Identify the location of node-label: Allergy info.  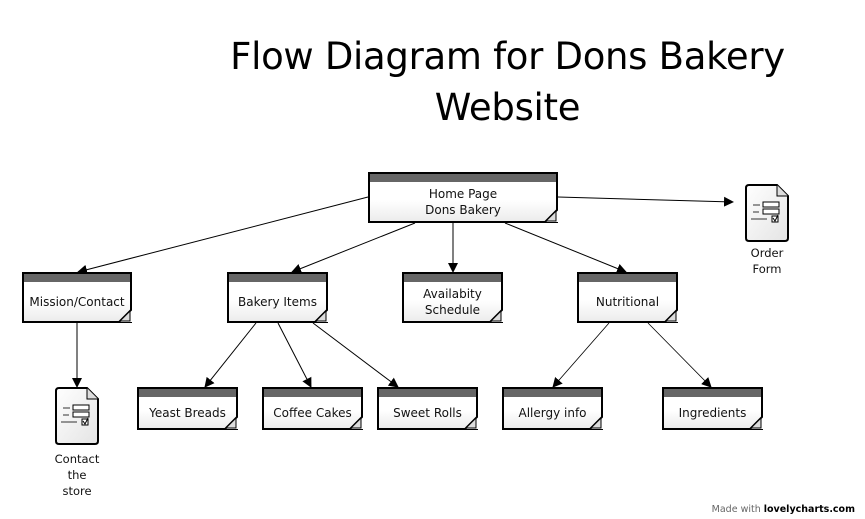
(552, 412).